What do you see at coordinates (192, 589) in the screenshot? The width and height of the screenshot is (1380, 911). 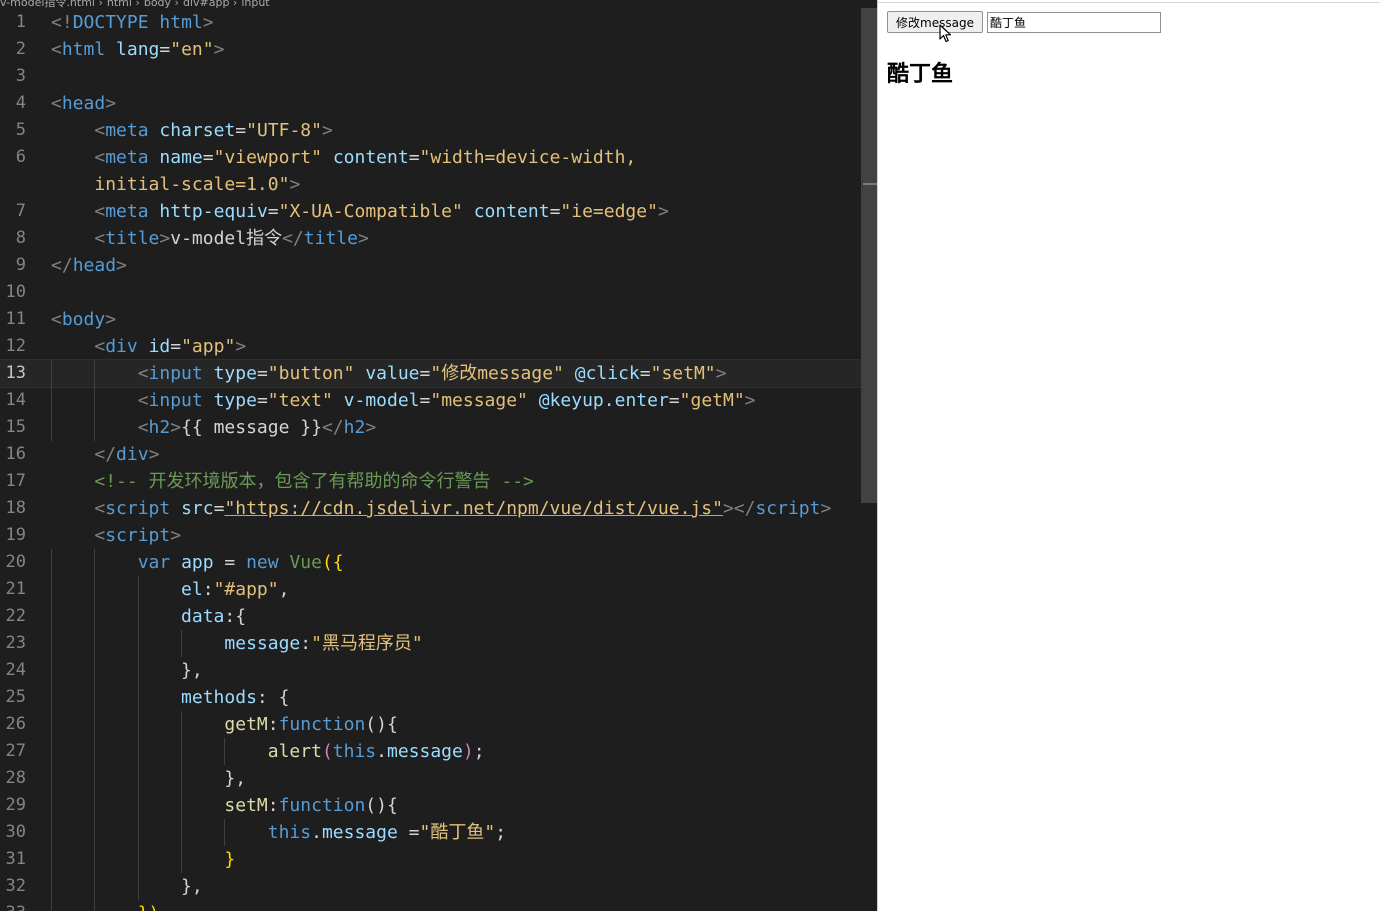 I see `code-token: el` at bounding box center [192, 589].